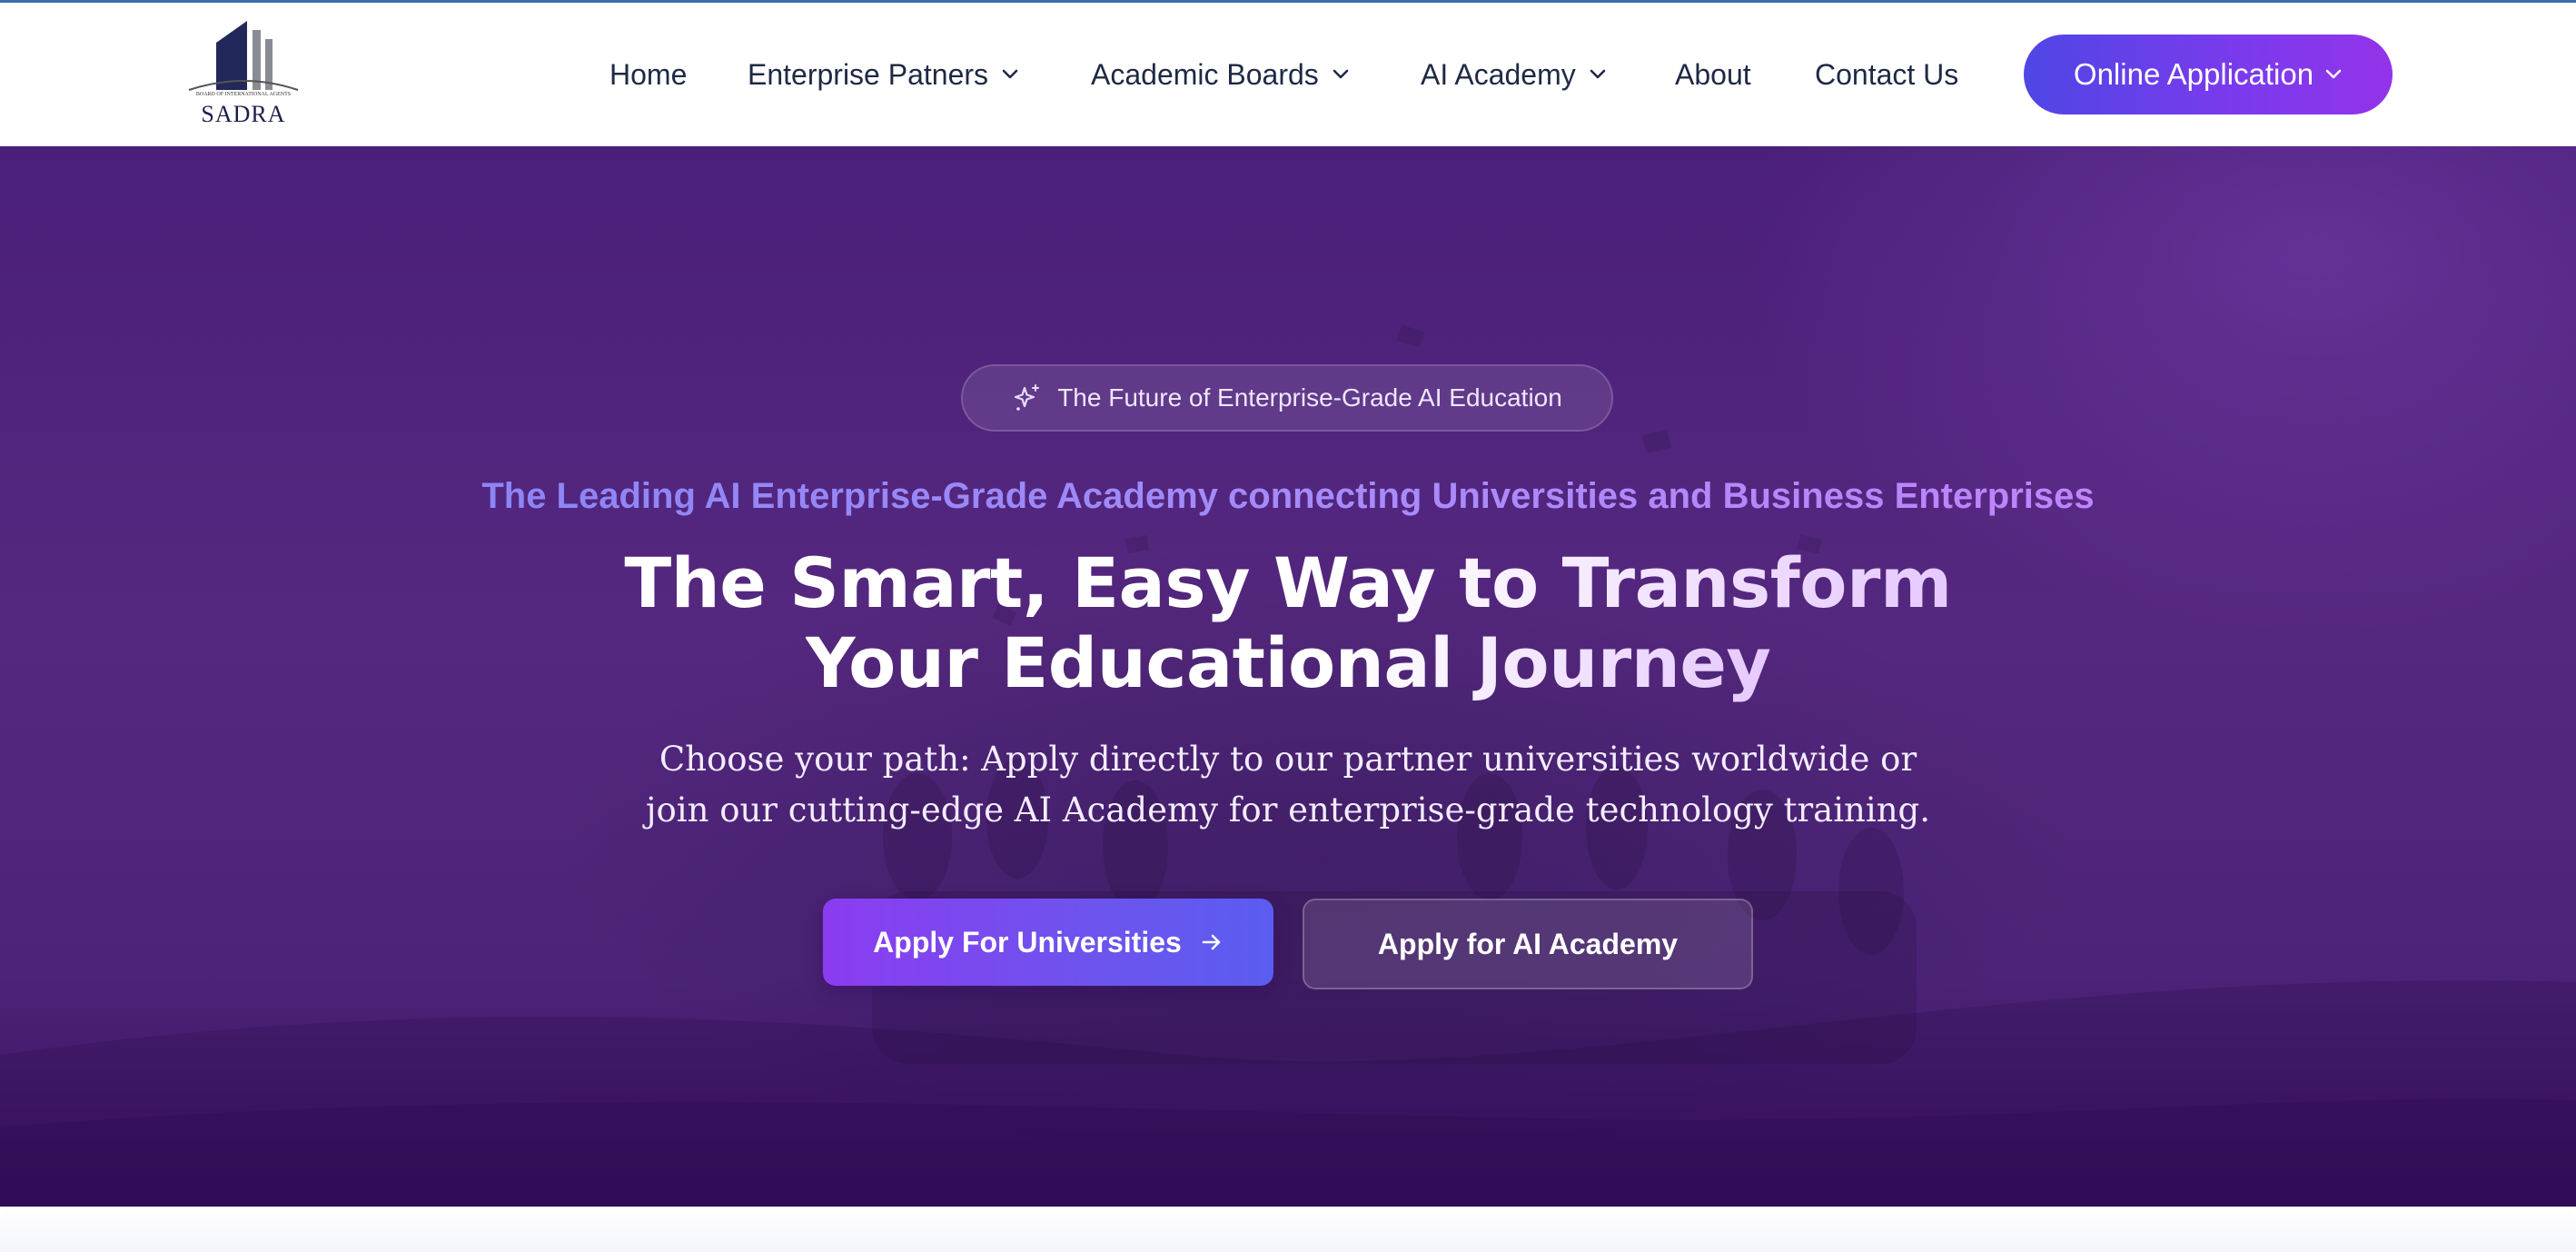 This screenshot has width=2576, height=1252. I want to click on nav-label: Contact Us, so click(1887, 74).